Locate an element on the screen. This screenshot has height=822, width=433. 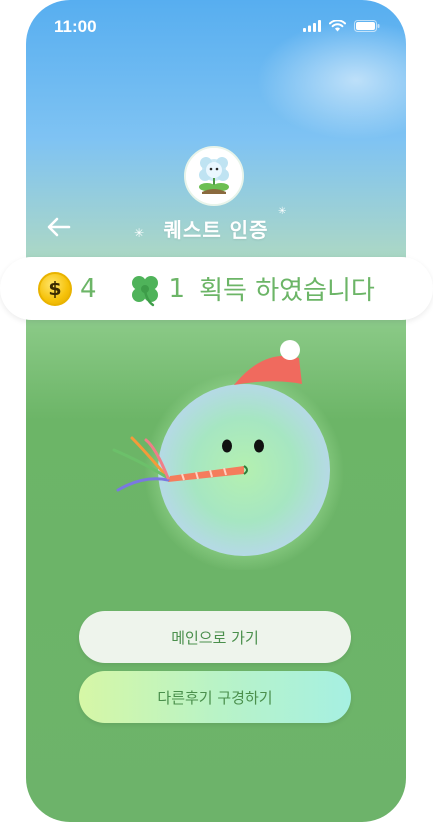
battery-icon is located at coordinates (367, 26).